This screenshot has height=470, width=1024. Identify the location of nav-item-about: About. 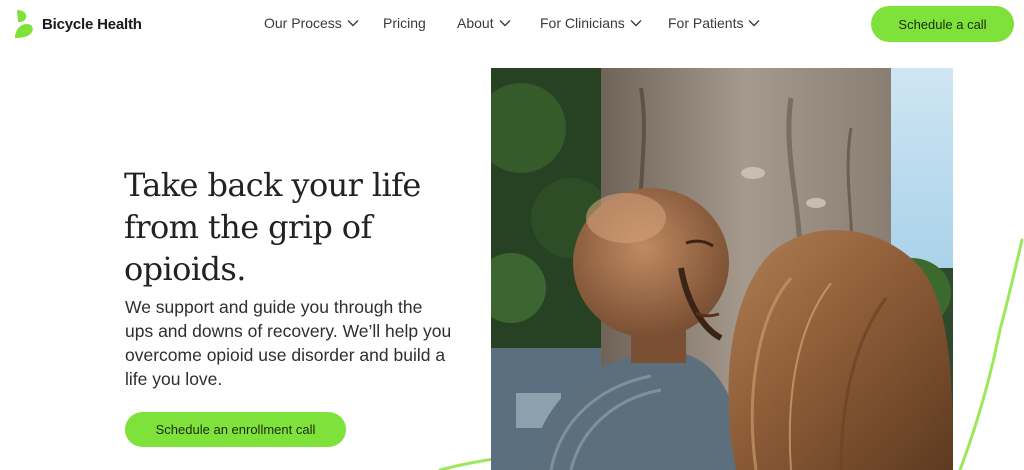
(484, 23).